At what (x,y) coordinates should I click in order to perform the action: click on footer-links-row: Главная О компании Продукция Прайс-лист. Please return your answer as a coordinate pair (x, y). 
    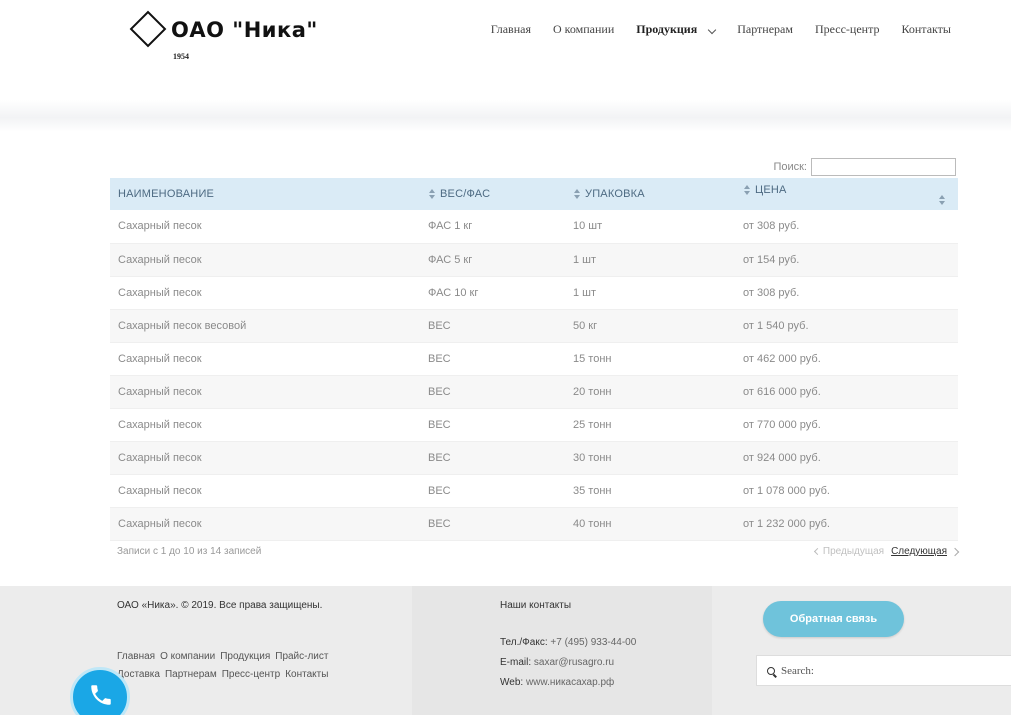
    Looking at the image, I should click on (225, 657).